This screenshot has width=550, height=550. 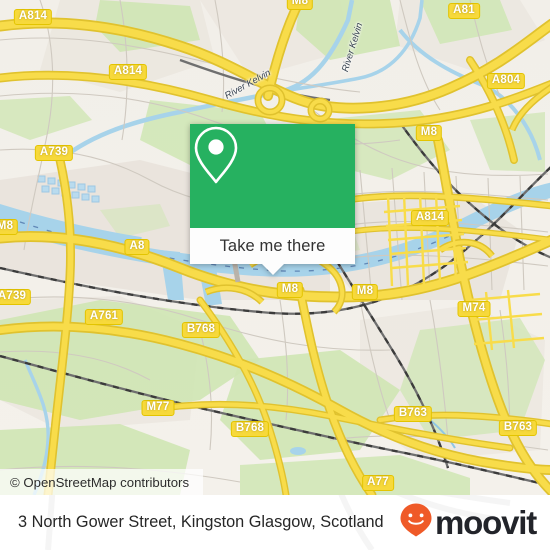 I want to click on callout-tail, so click(x=272, y=269).